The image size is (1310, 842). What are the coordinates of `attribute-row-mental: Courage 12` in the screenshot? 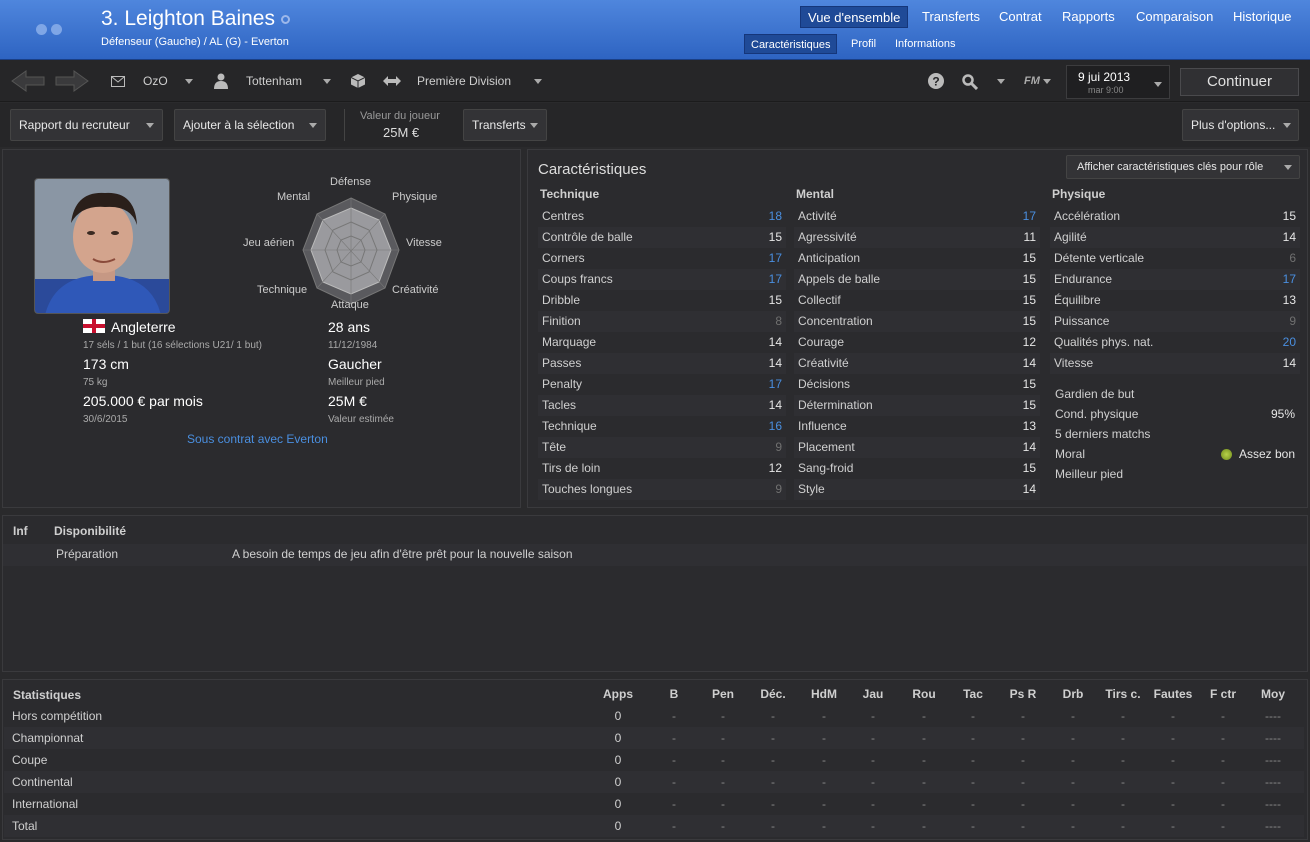 It's located at (917, 342).